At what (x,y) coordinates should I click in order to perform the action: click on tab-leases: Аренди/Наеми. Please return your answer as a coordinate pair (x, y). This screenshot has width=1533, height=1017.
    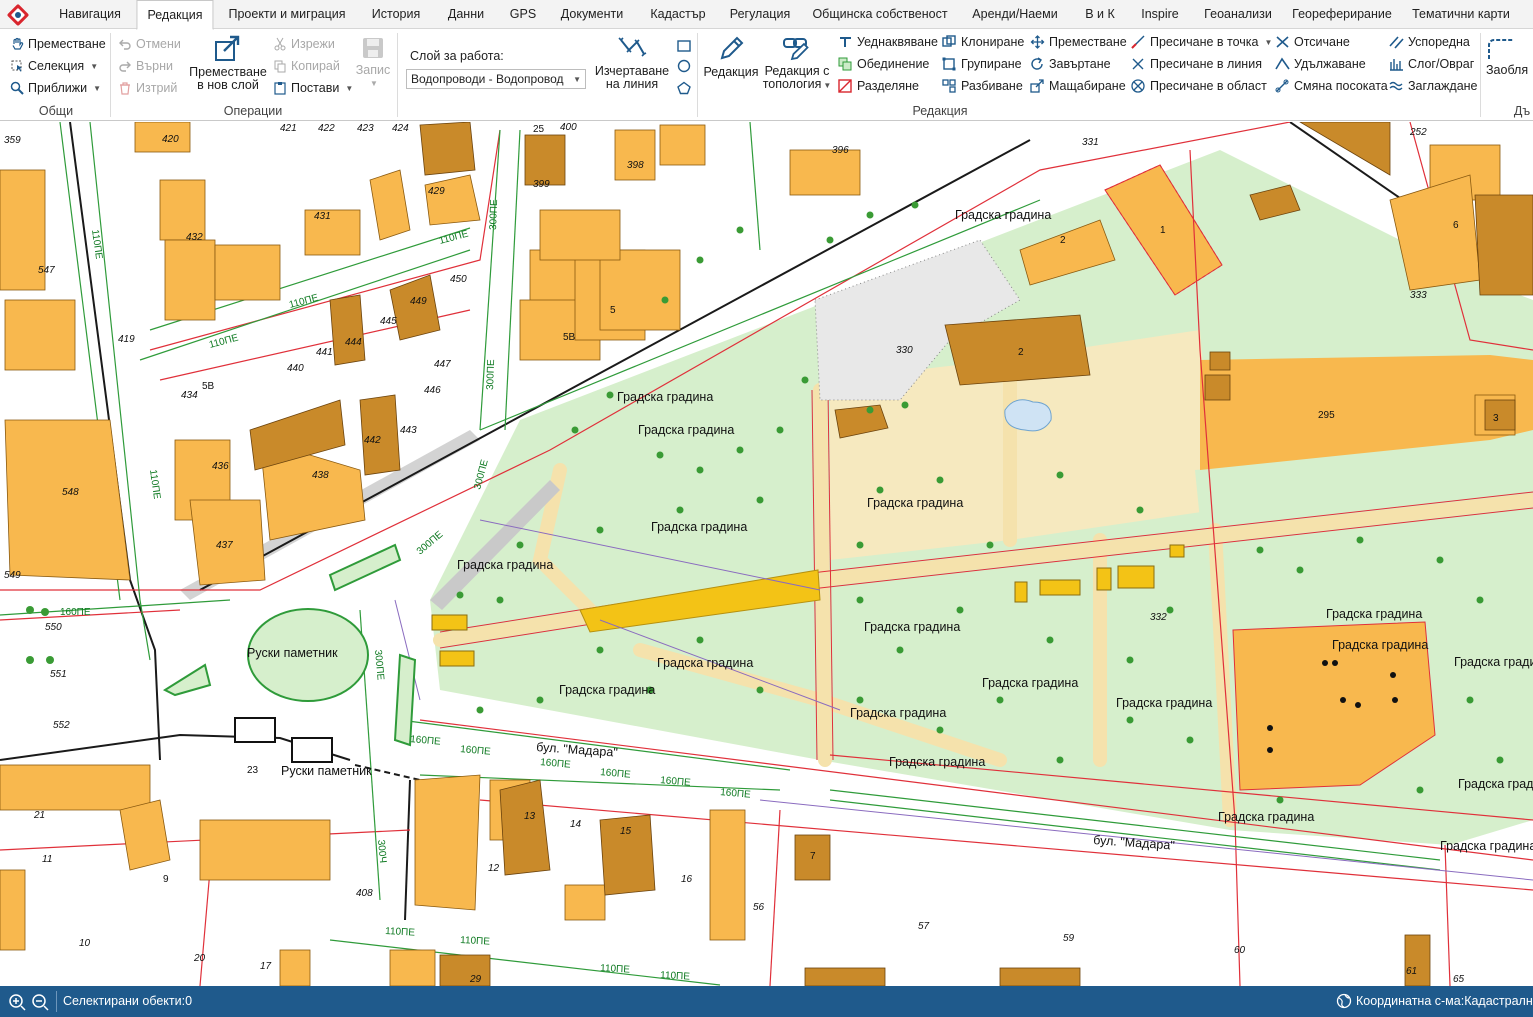
    Looking at the image, I should click on (1014, 14).